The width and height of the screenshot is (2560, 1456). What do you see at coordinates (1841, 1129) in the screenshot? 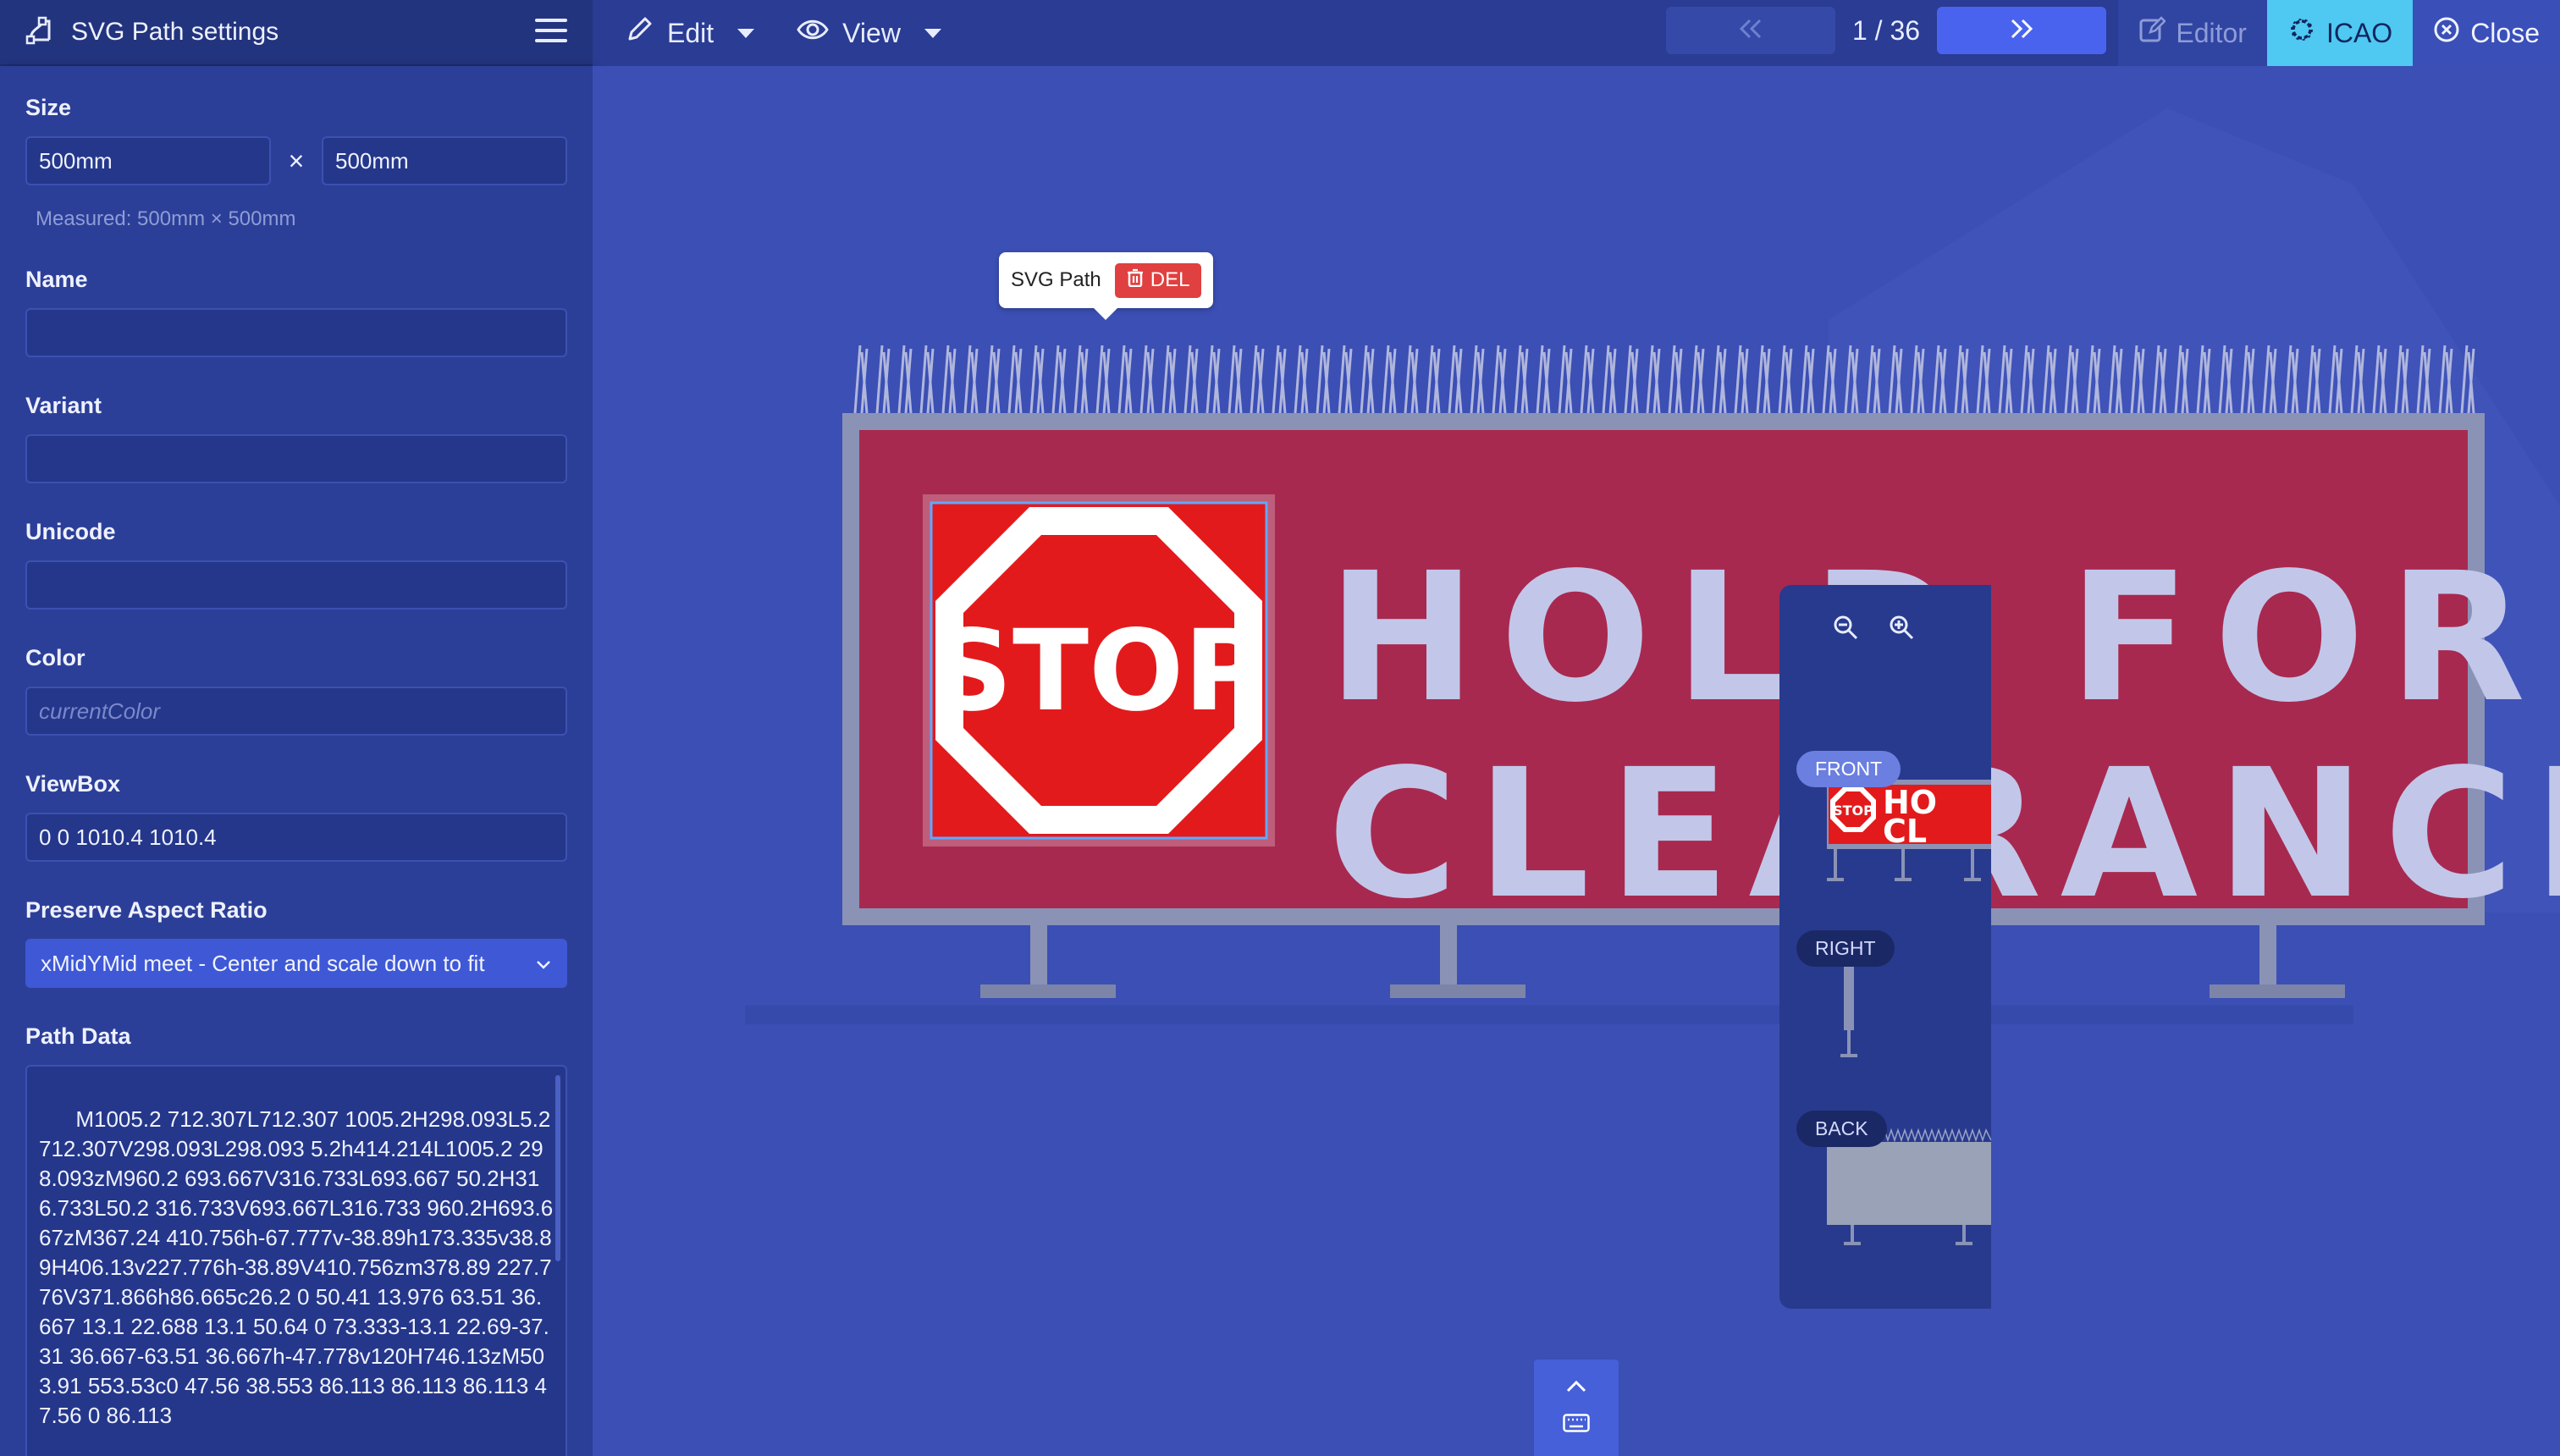
I see `view-tab-back: BACK` at bounding box center [1841, 1129].